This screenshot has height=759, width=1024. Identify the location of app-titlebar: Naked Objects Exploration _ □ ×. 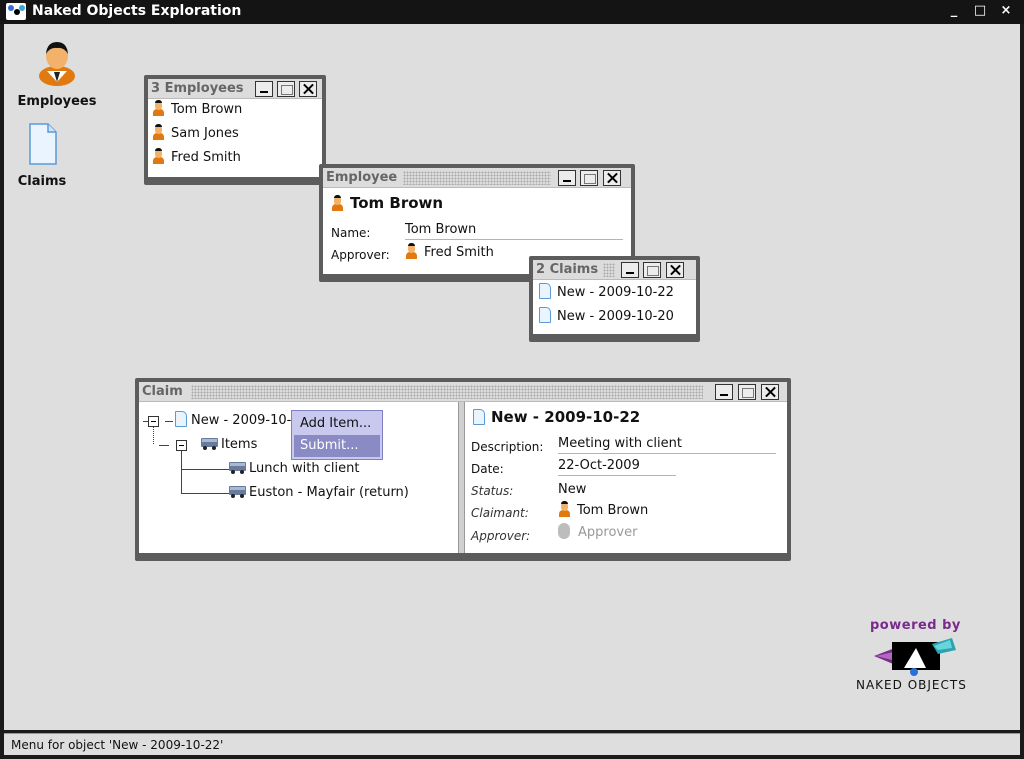
(512, 12).